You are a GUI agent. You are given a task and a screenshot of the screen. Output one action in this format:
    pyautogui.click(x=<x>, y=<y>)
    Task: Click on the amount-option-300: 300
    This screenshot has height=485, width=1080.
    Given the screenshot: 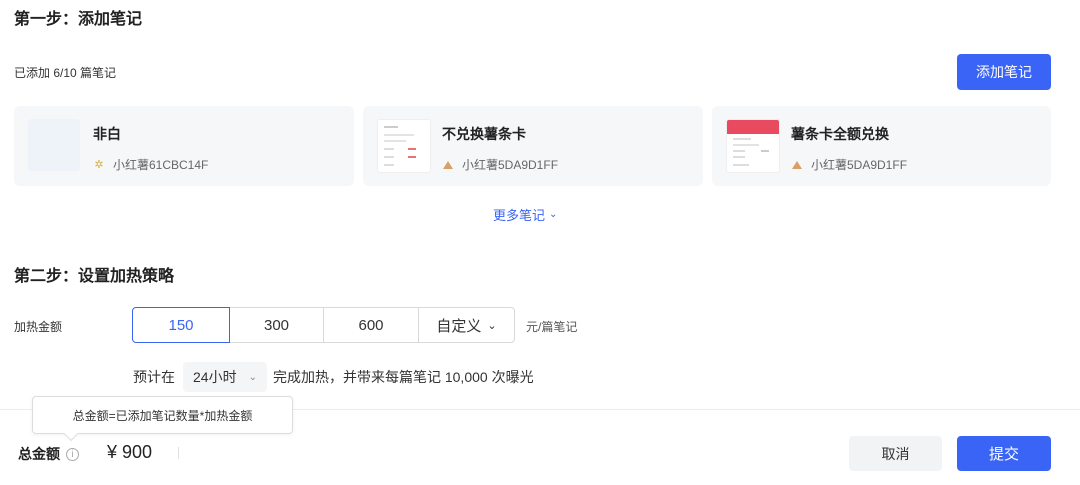 What is the action you would take?
    pyautogui.click(x=276, y=325)
    